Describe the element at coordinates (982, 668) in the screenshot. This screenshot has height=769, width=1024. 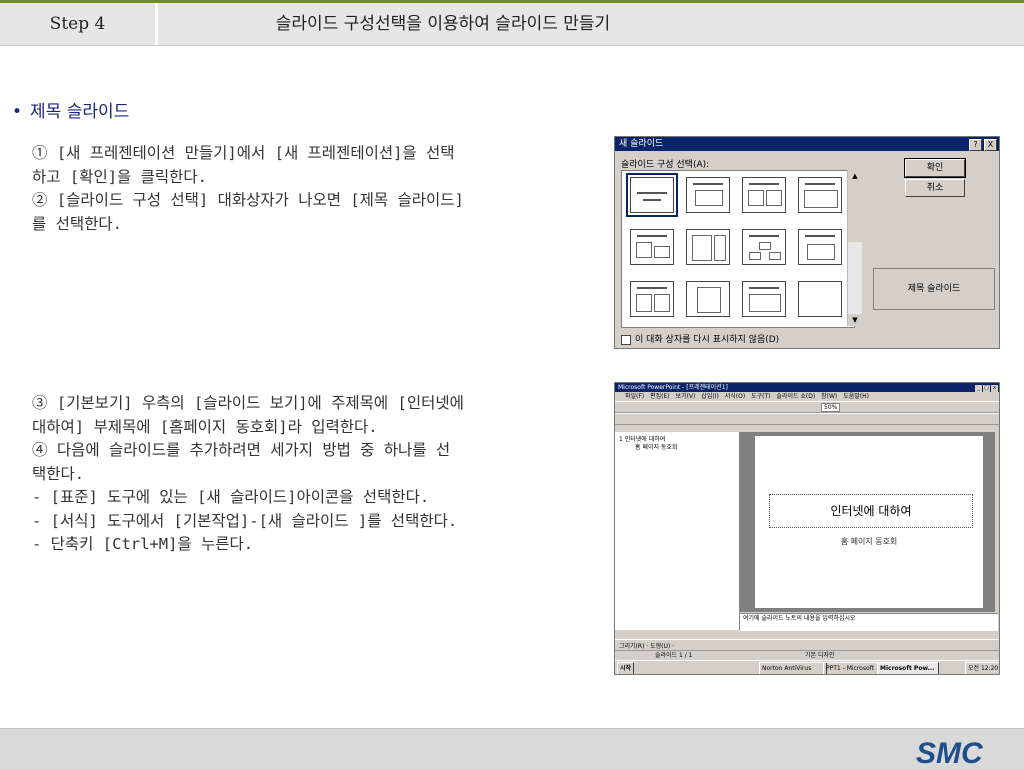
I see `taskbar-clock: 오전 12:20` at that location.